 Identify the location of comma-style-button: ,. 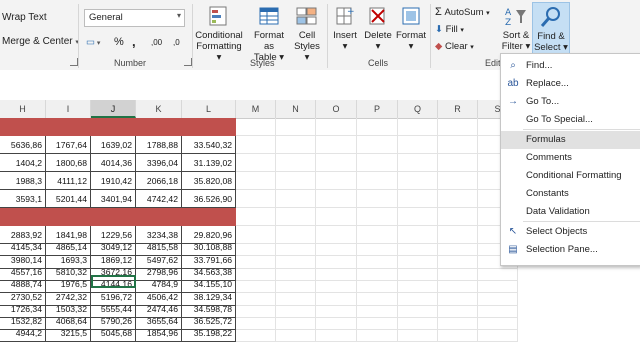
(134, 41).